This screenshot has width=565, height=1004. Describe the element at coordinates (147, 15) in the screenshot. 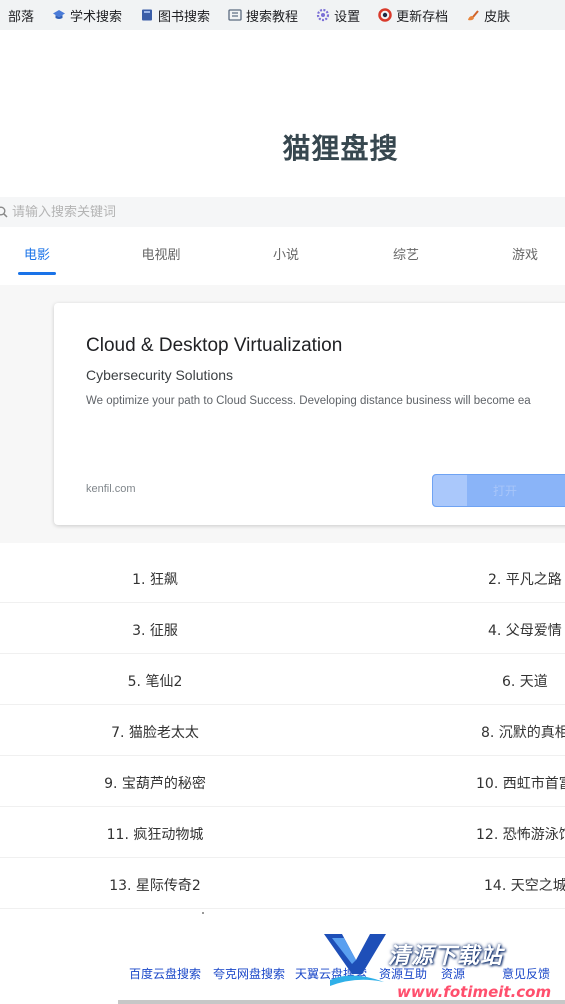

I see `book-icon` at that location.